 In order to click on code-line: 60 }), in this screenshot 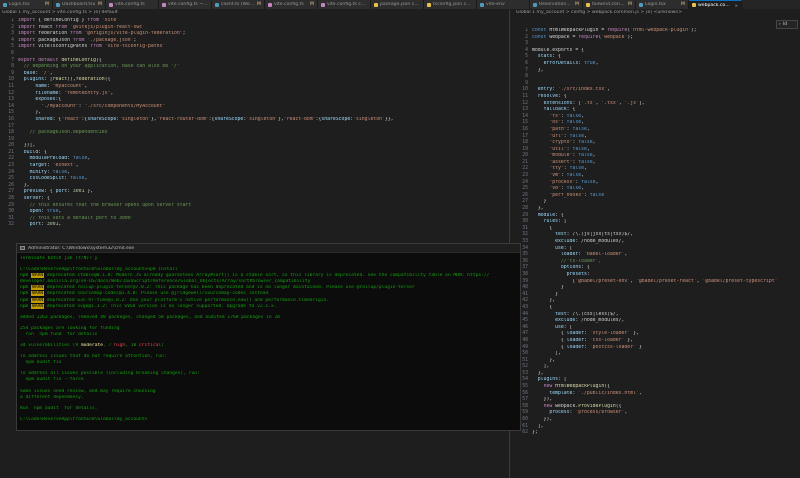, I will do `click(647, 420)`.